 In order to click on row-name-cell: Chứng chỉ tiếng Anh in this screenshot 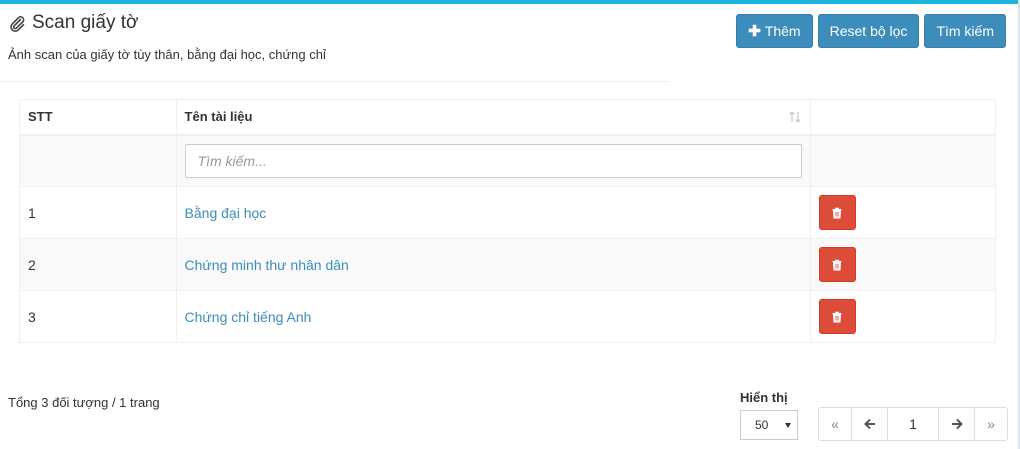, I will do `click(493, 316)`.